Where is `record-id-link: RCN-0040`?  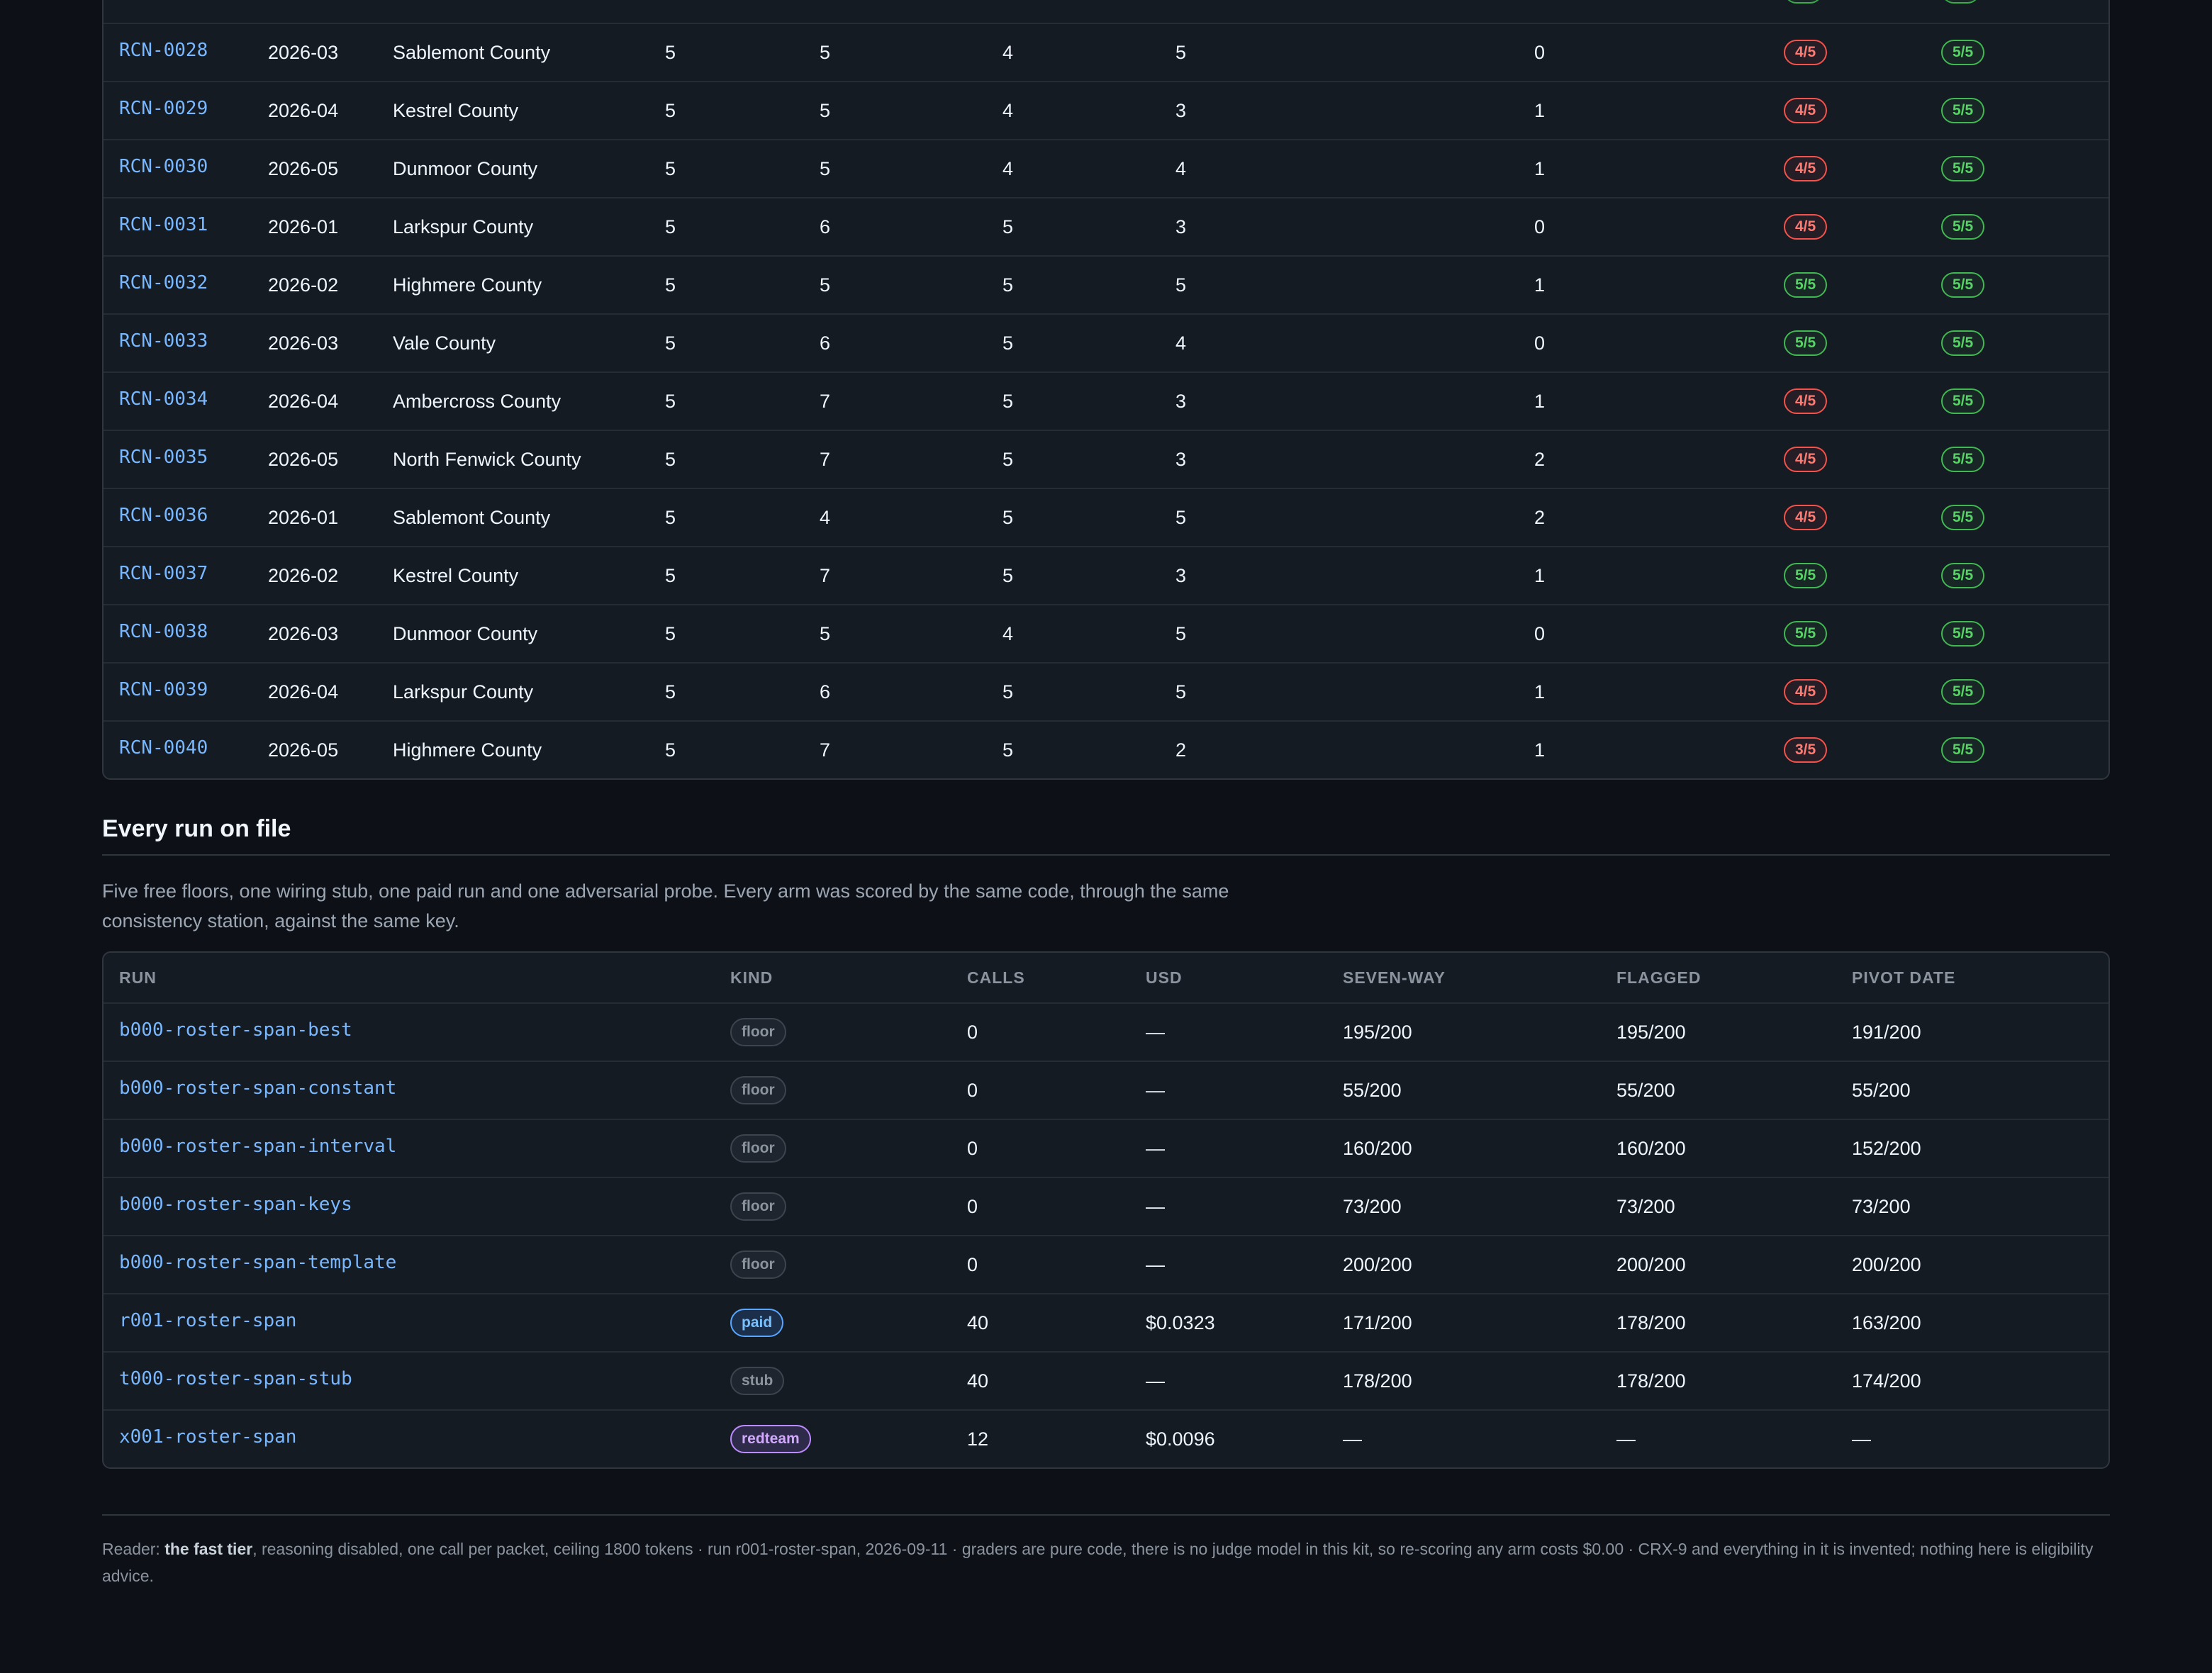 record-id-link: RCN-0040 is located at coordinates (164, 747).